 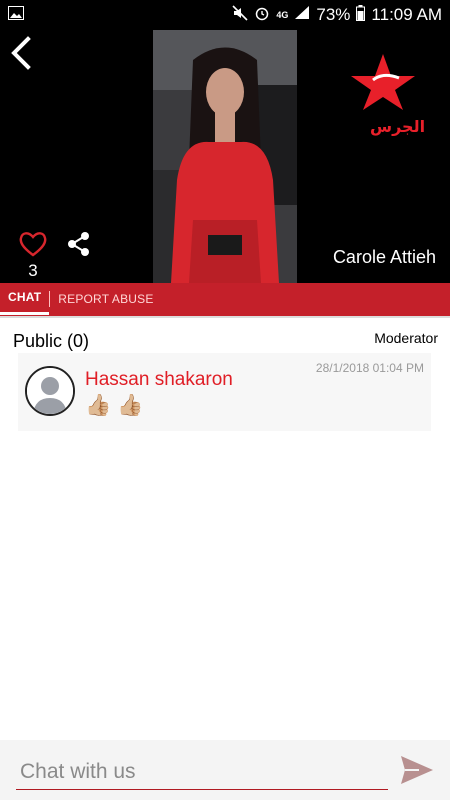 I want to click on share-button, so click(x=79, y=244).